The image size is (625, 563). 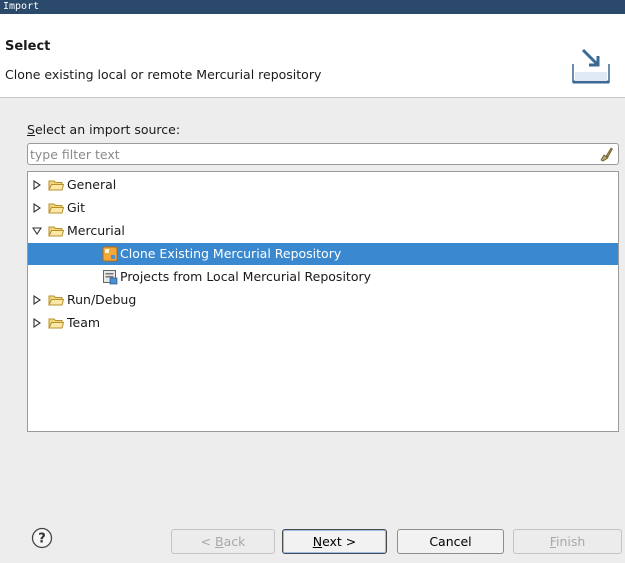 I want to click on tree-item-label: General, so click(x=92, y=184).